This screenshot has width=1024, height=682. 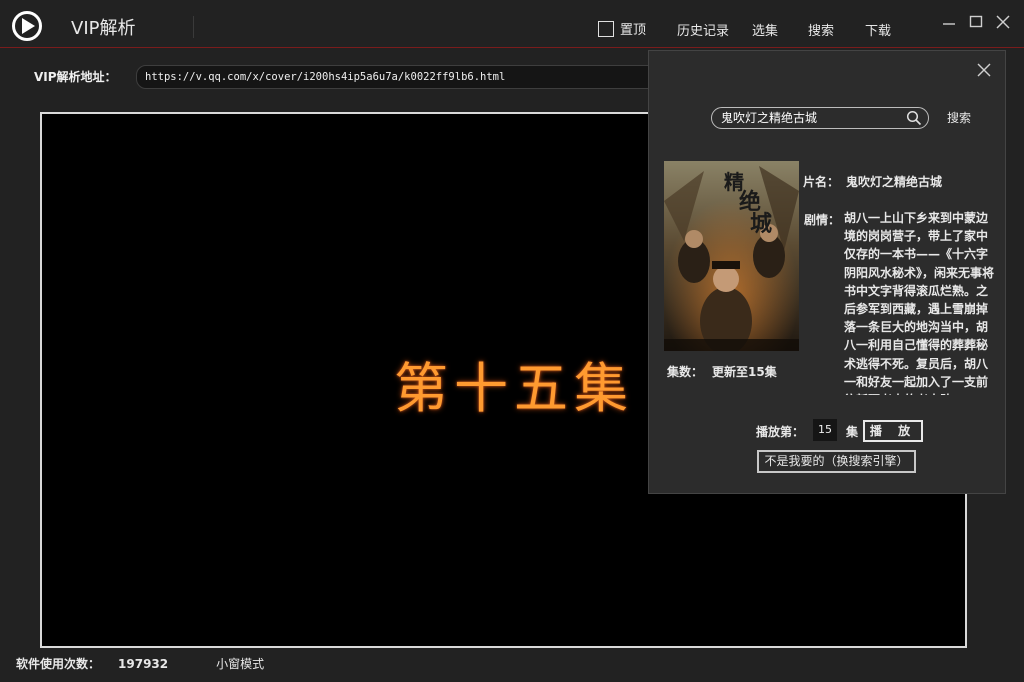 I want to click on mini-mode-button: 小窗模式, so click(x=240, y=663).